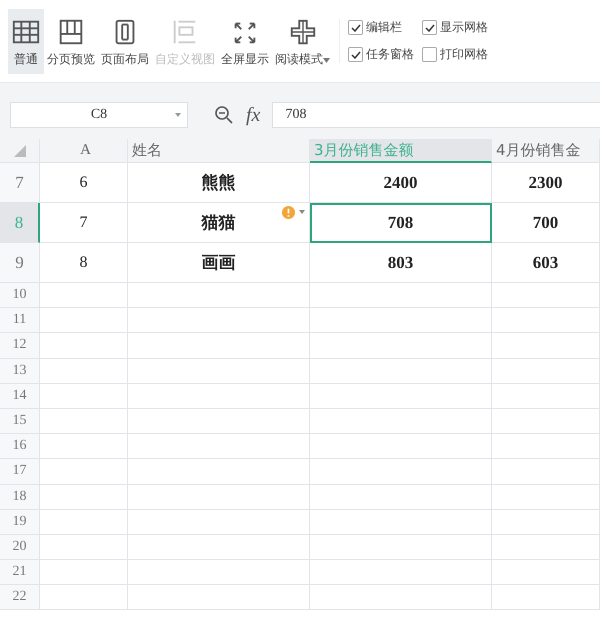  What do you see at coordinates (401, 223) in the screenshot?
I see `table-cell: 708` at bounding box center [401, 223].